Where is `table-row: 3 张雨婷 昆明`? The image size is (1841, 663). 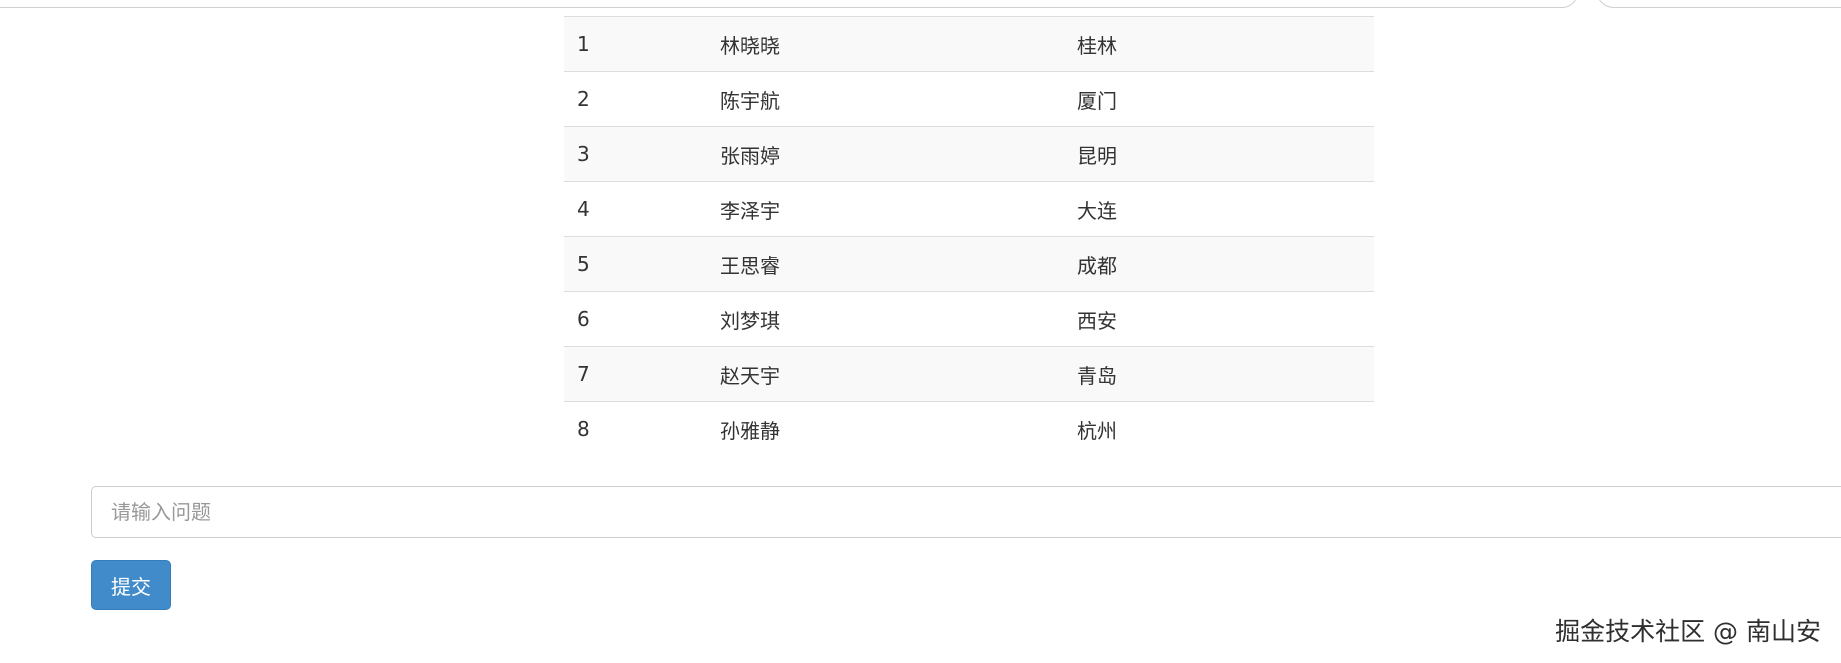
table-row: 3 张雨婷 昆明 is located at coordinates (969, 154).